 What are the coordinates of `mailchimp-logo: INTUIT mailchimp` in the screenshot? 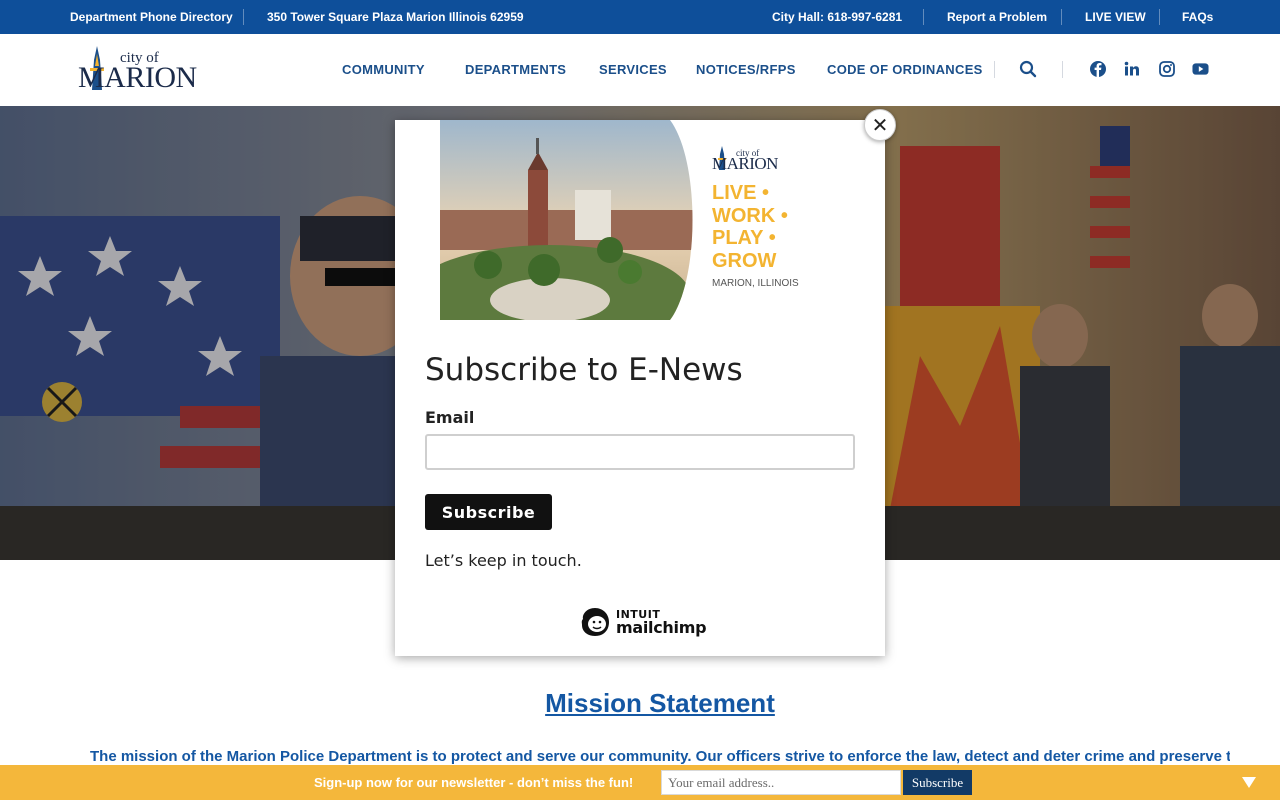 It's located at (643, 622).